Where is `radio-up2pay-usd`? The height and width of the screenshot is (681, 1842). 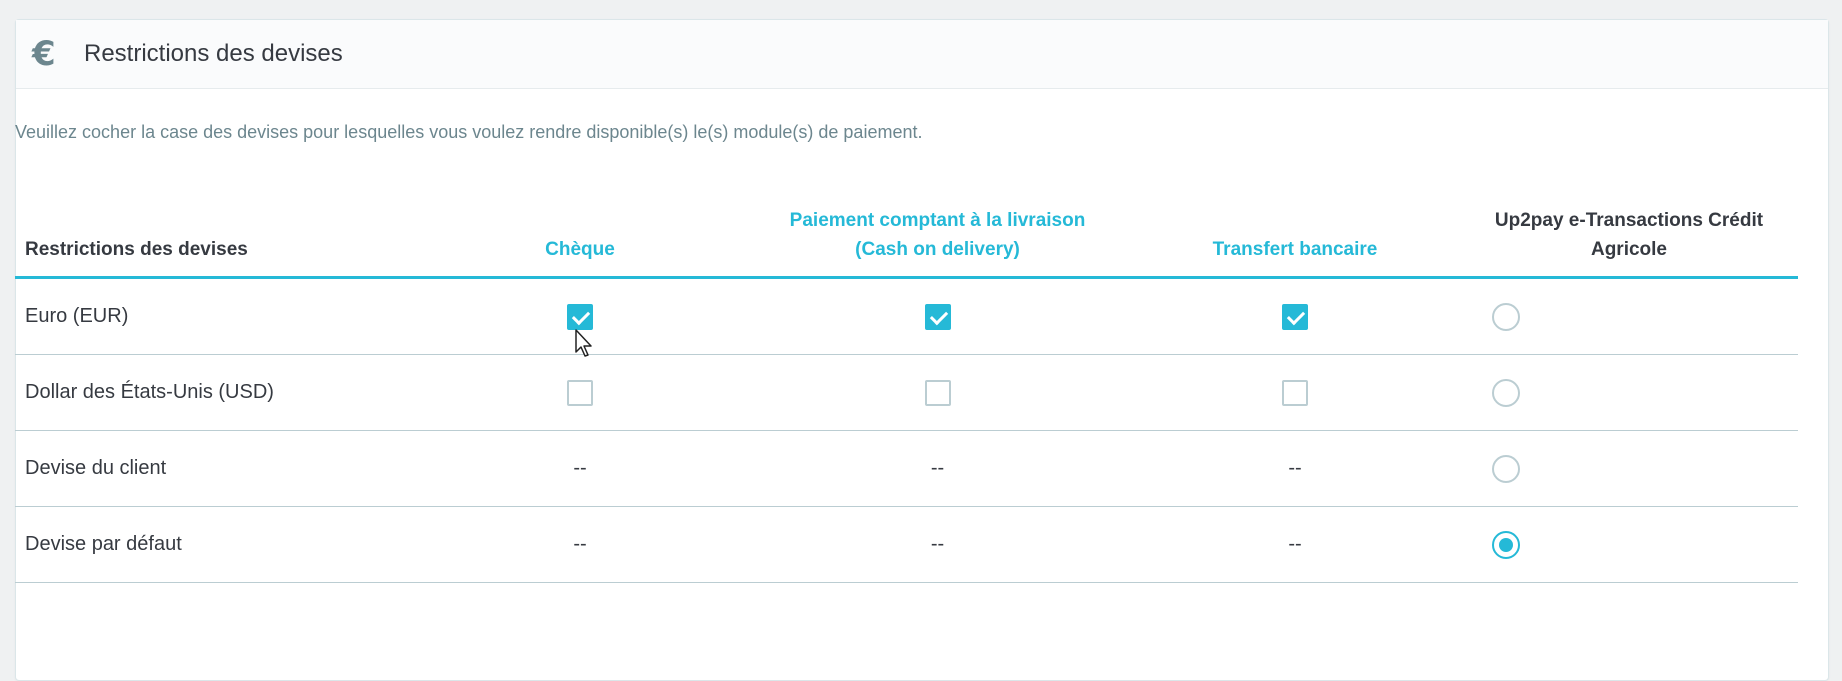 radio-up2pay-usd is located at coordinates (1506, 392).